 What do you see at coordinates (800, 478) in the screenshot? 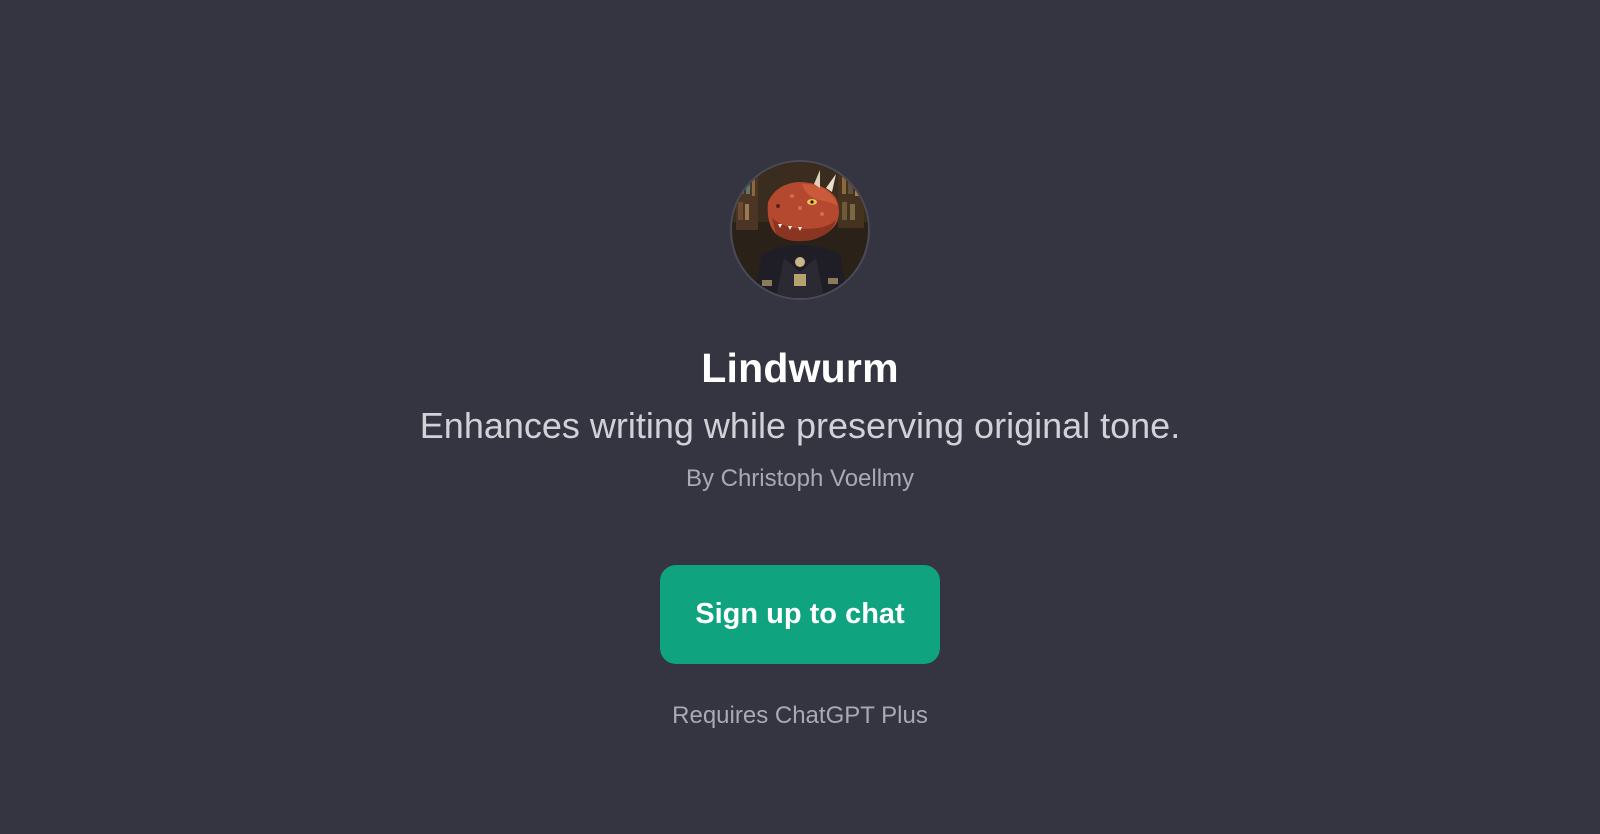
I see `gpt-author: By Christoph Voellmy` at bounding box center [800, 478].